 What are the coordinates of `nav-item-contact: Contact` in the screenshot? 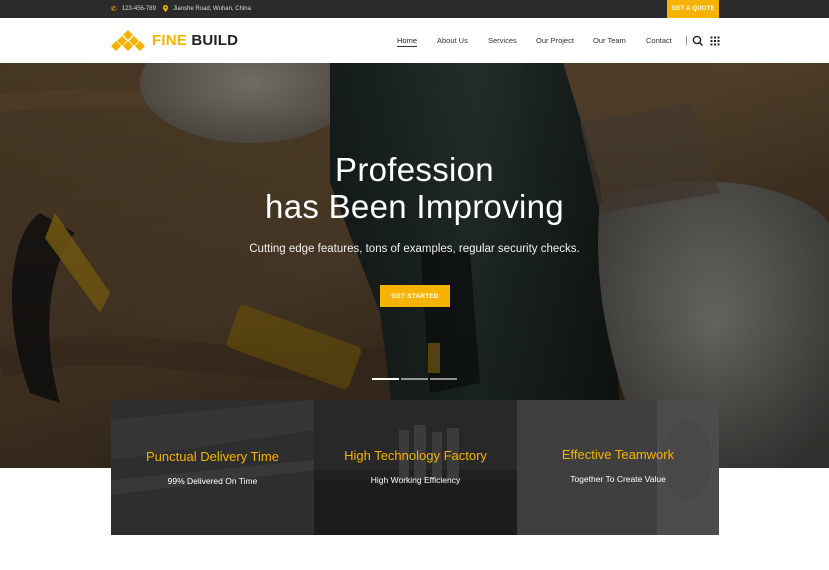 It's located at (659, 40).